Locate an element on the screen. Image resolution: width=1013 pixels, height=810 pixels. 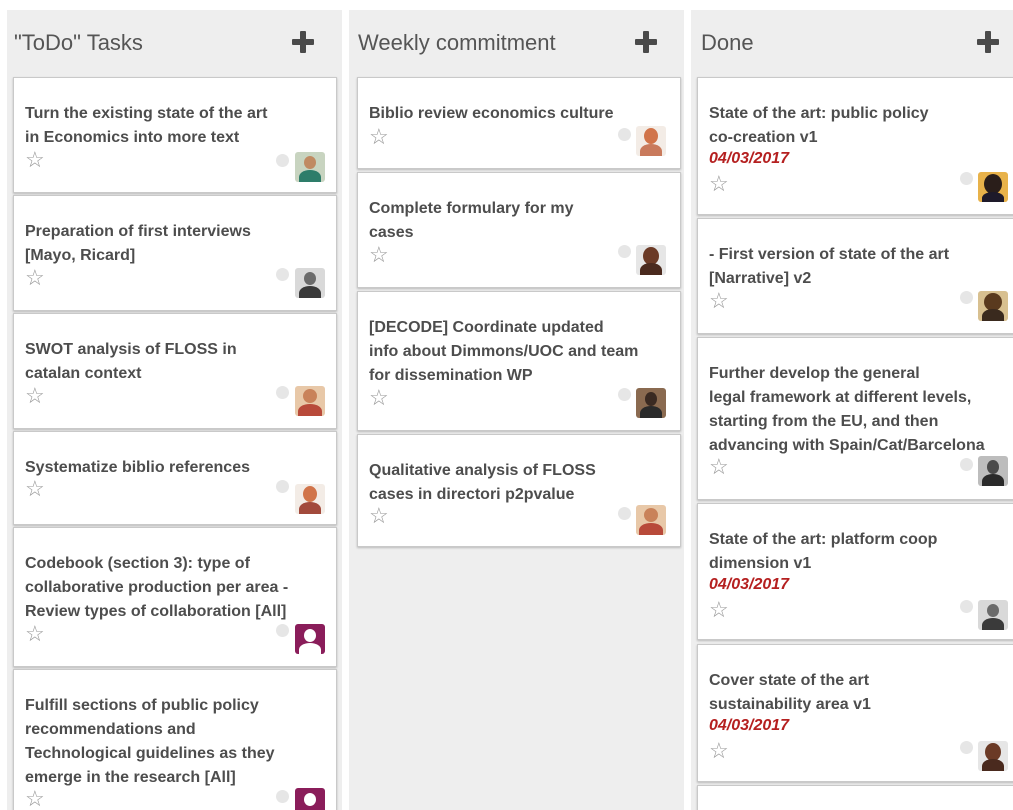
column-header: Done is located at coordinates (852, 40).